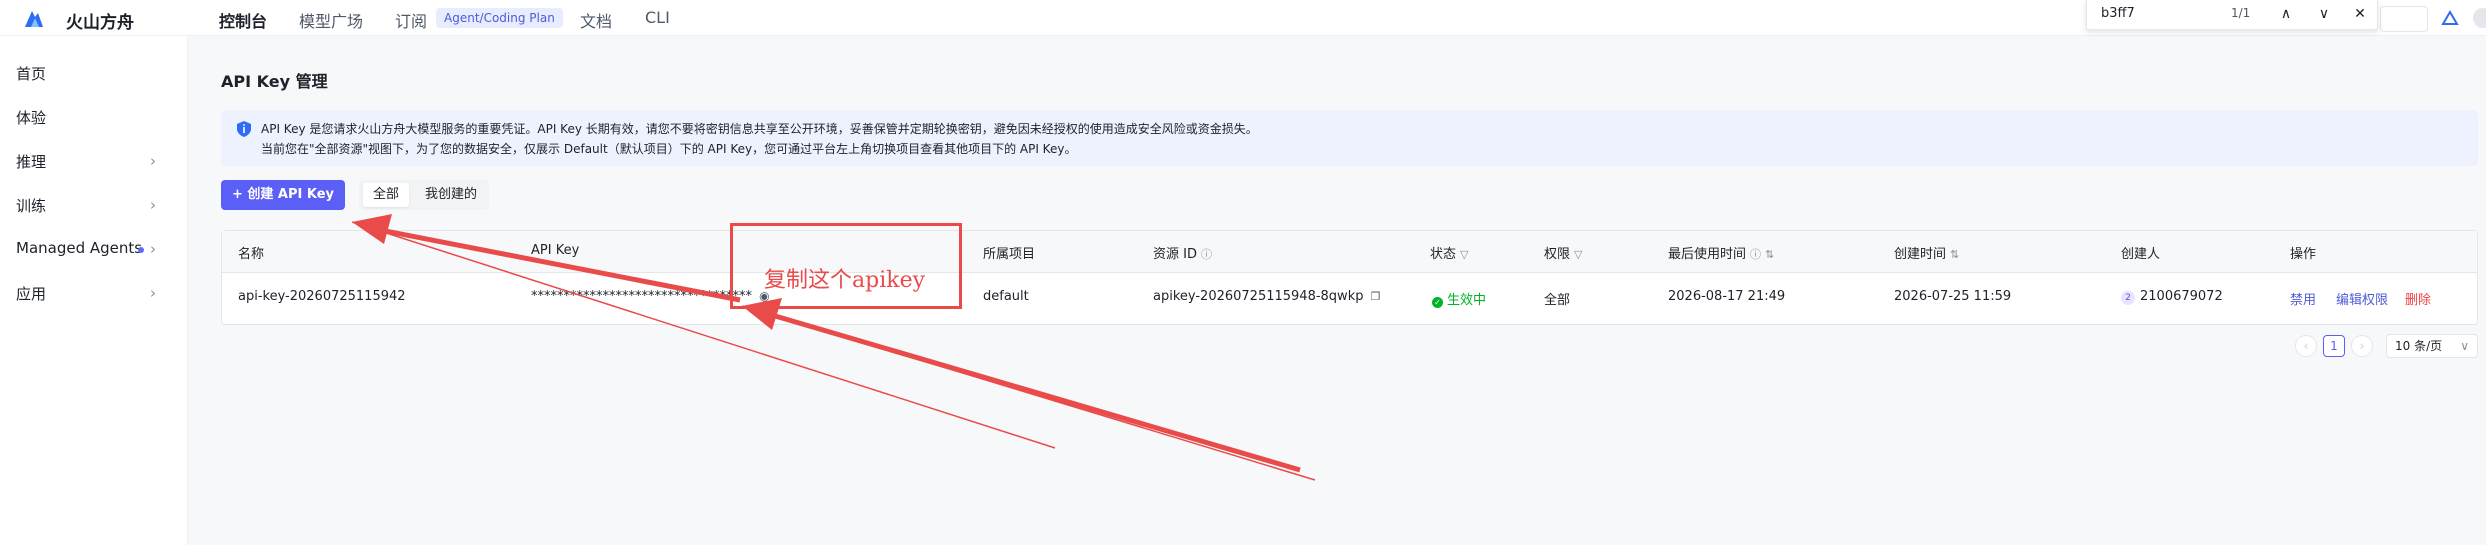 Image resolution: width=2486 pixels, height=545 pixels. Describe the element at coordinates (1727, 296) in the screenshot. I see `row-last-used: 2026-08-17 21:49` at that location.